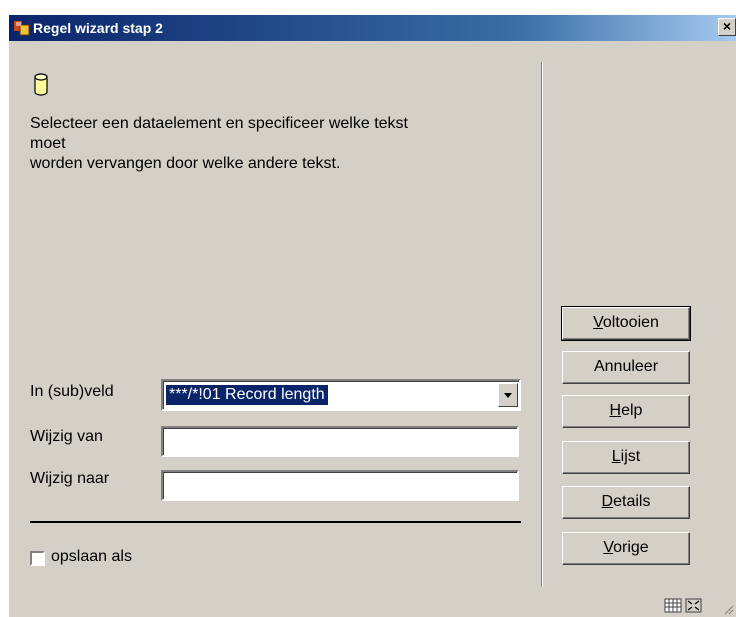  Describe the element at coordinates (340, 485) in the screenshot. I see `to-input` at that location.